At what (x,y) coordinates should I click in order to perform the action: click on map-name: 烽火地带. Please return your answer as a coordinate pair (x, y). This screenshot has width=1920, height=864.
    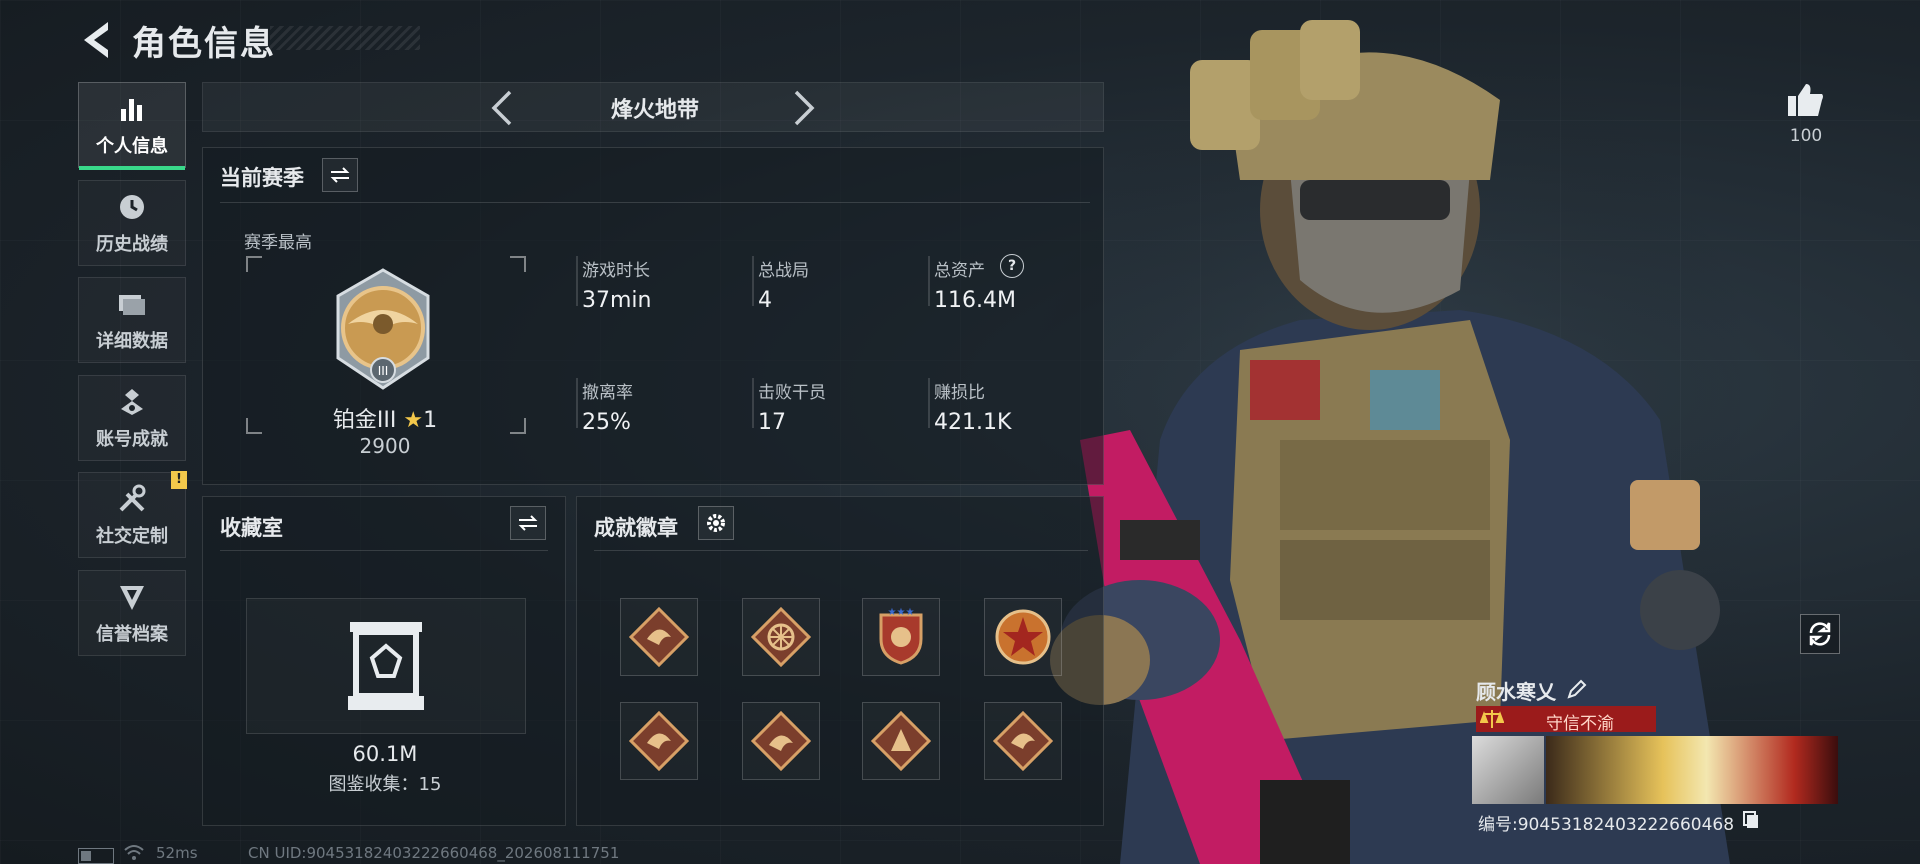
    Looking at the image, I should click on (654, 110).